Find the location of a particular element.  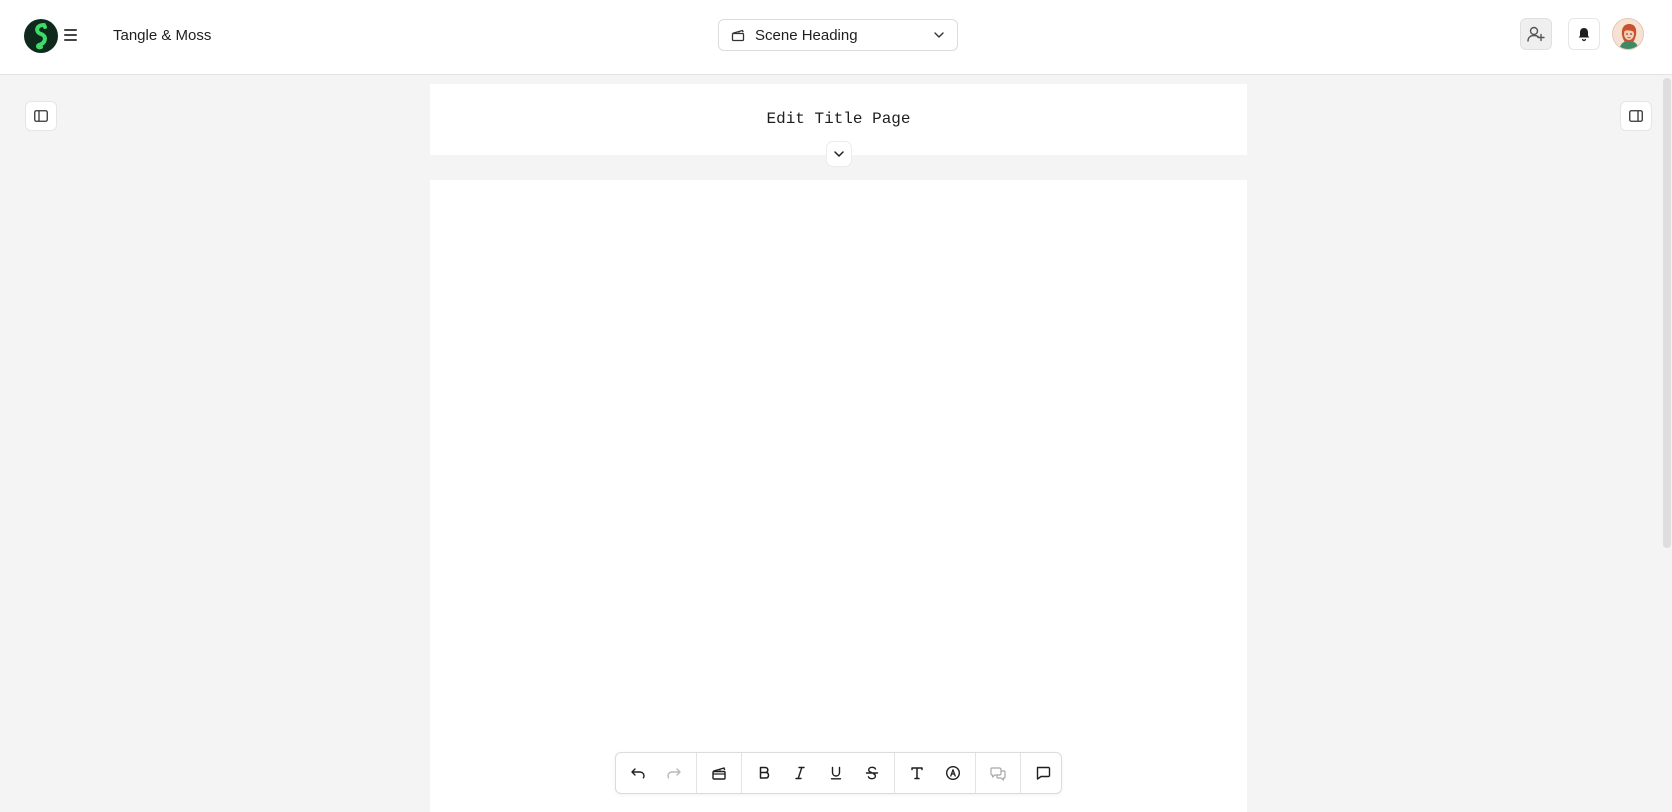

menu-button is located at coordinates (73, 35).